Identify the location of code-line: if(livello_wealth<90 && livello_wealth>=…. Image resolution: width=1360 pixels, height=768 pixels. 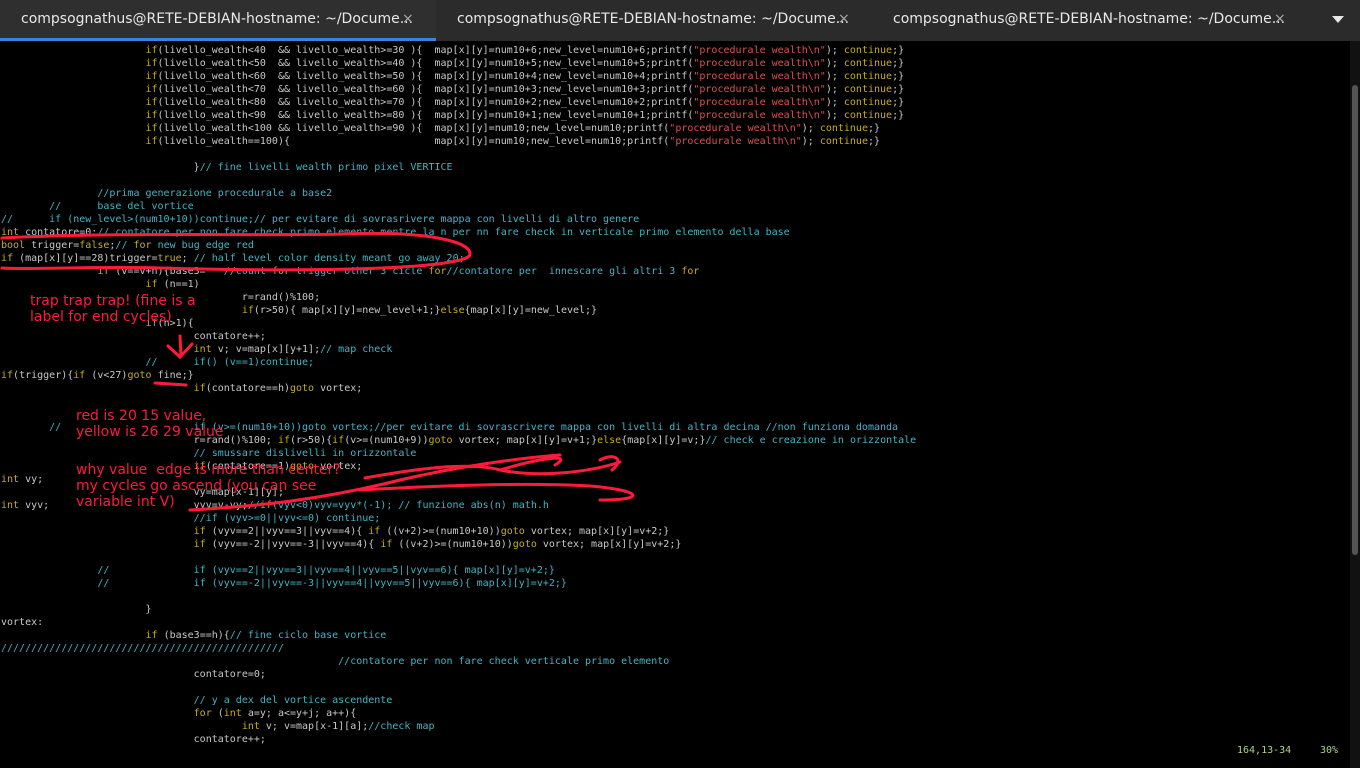
(525, 115).